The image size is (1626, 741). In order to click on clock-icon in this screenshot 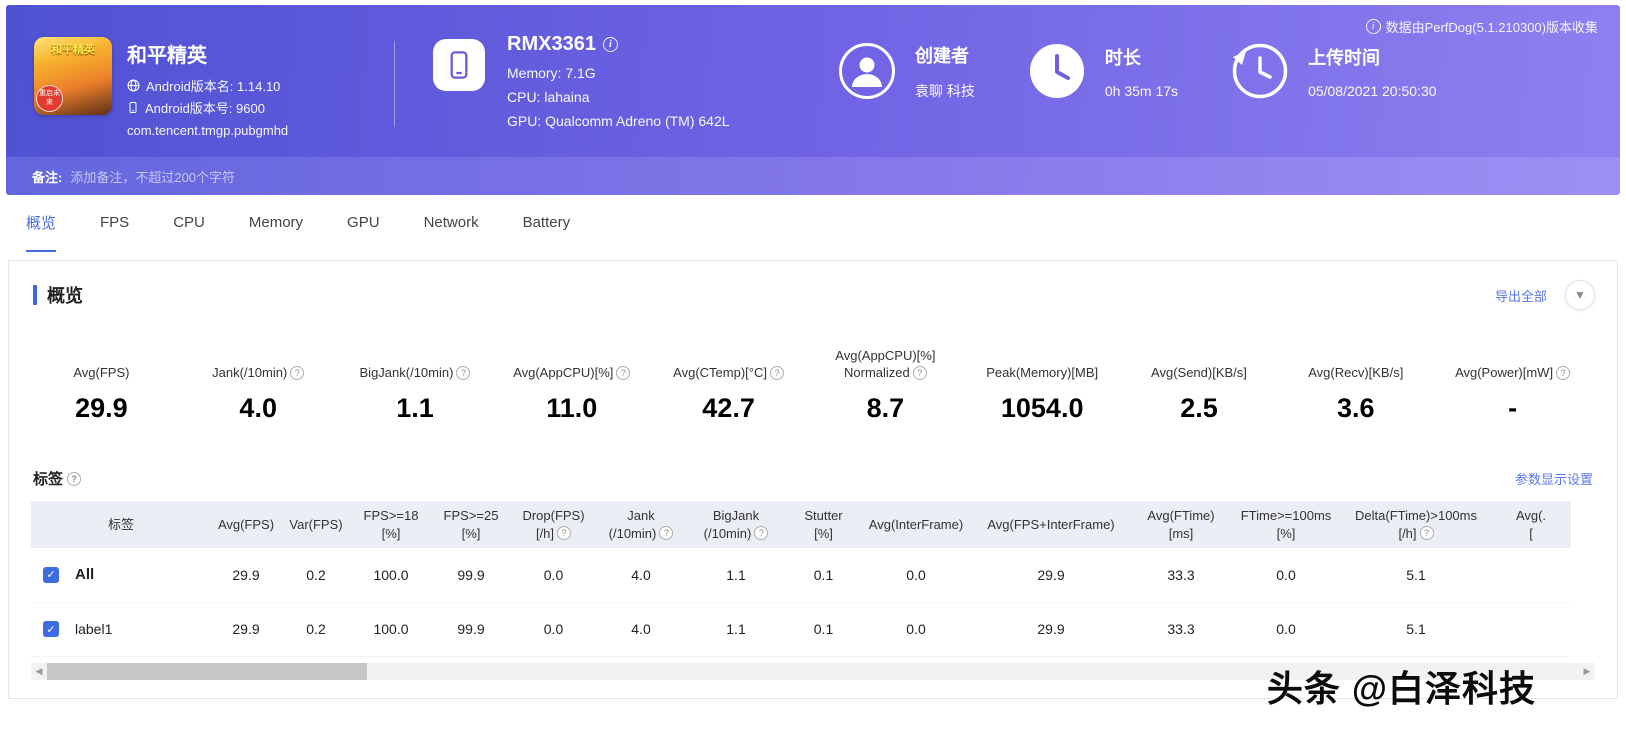, I will do `click(1056, 71)`.